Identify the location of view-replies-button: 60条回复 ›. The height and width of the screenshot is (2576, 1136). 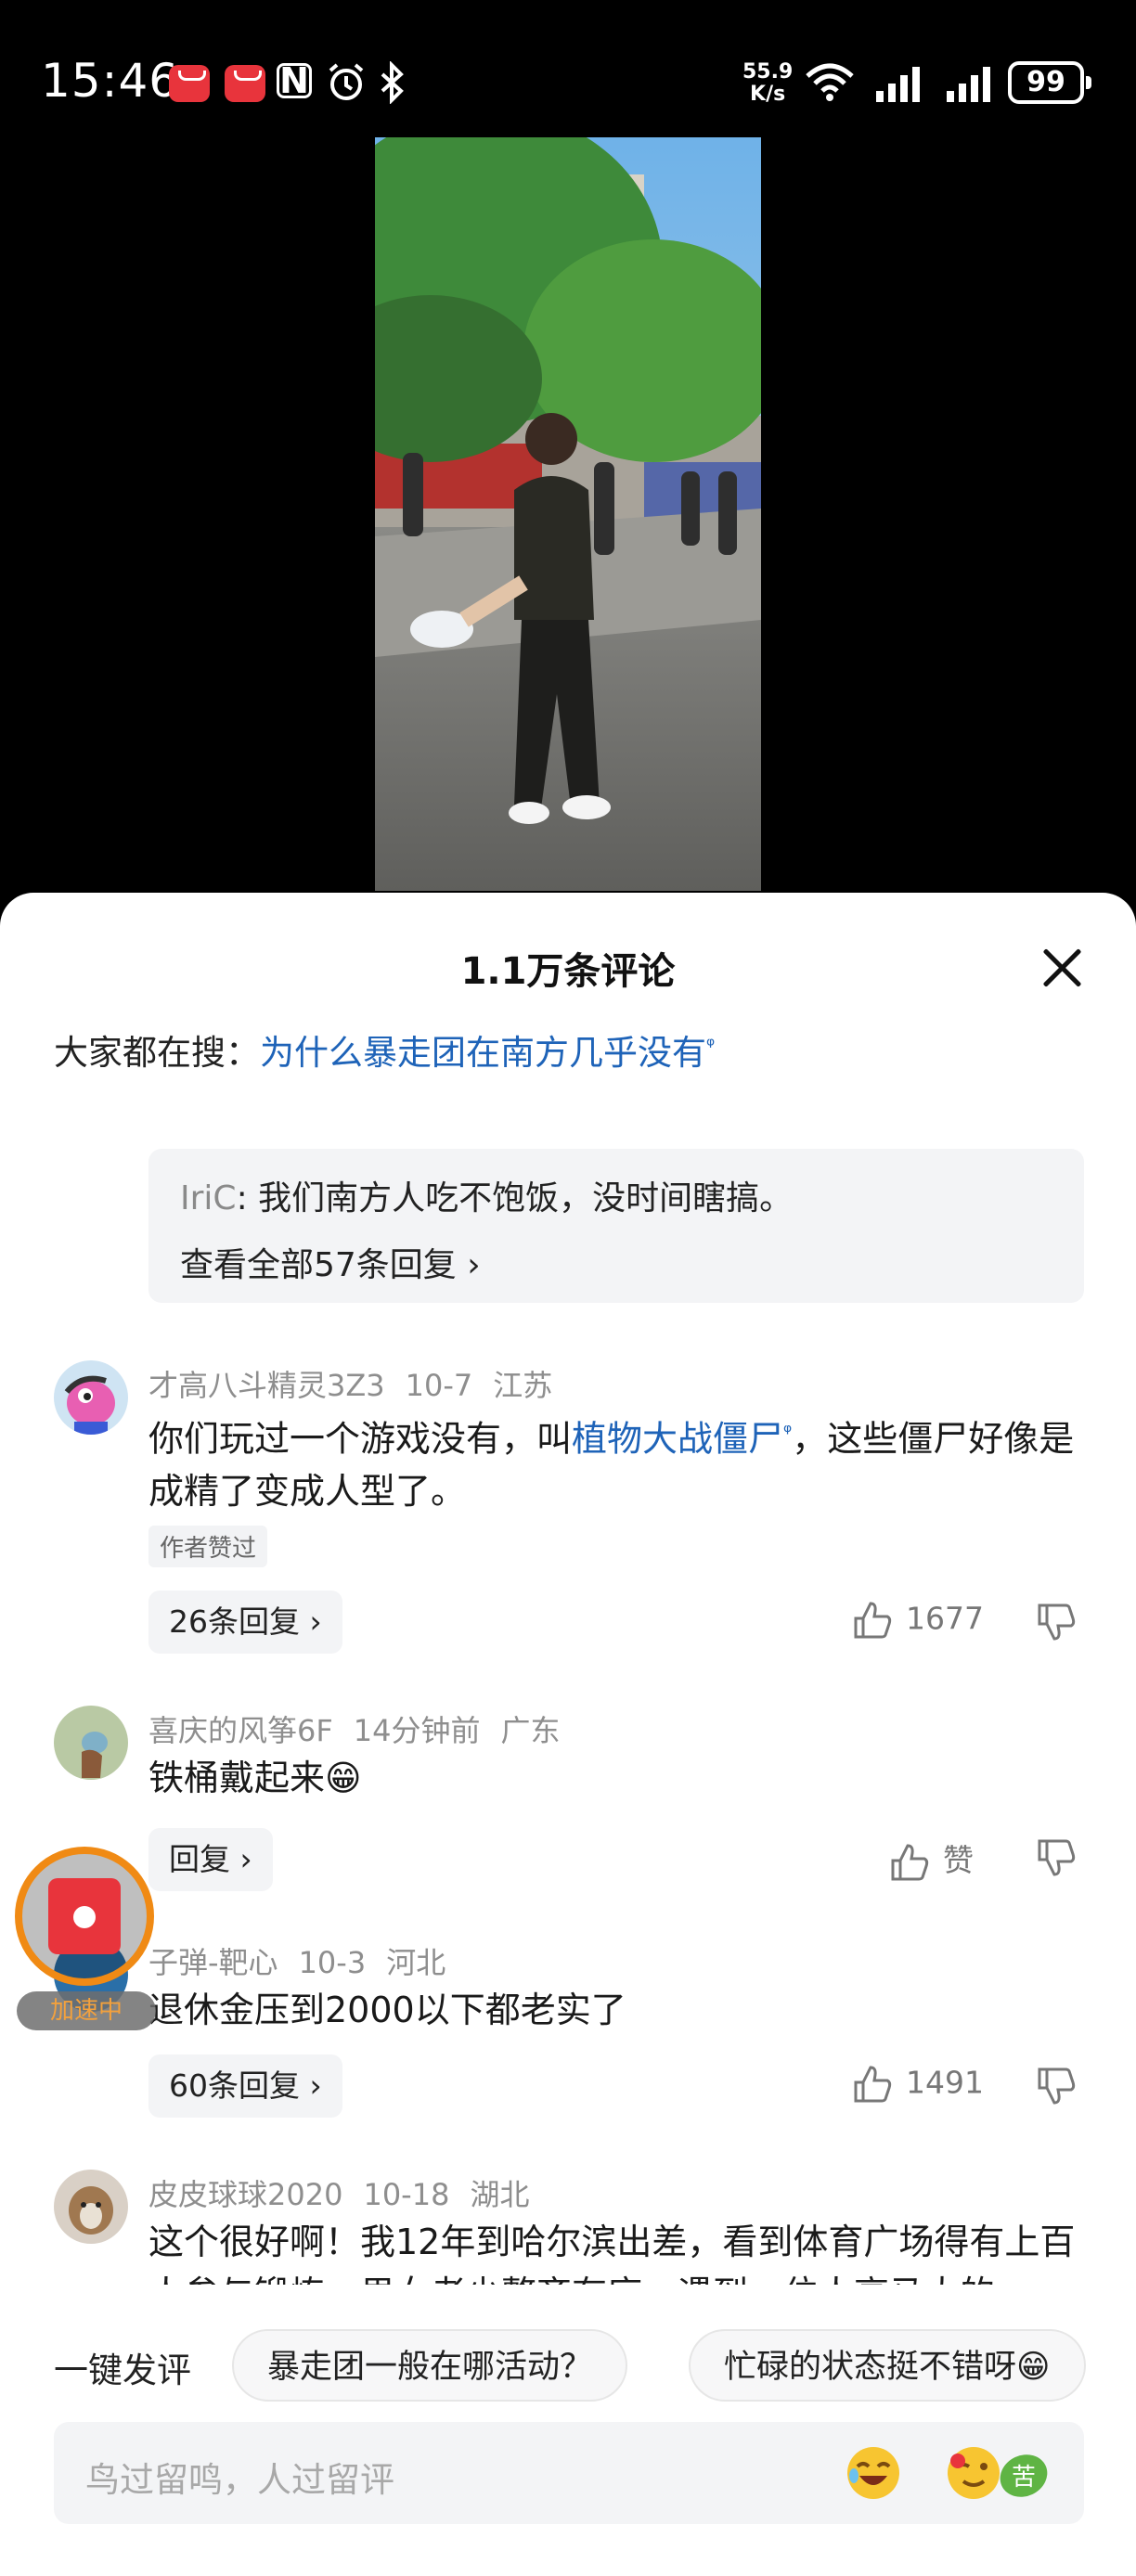
(245, 2086).